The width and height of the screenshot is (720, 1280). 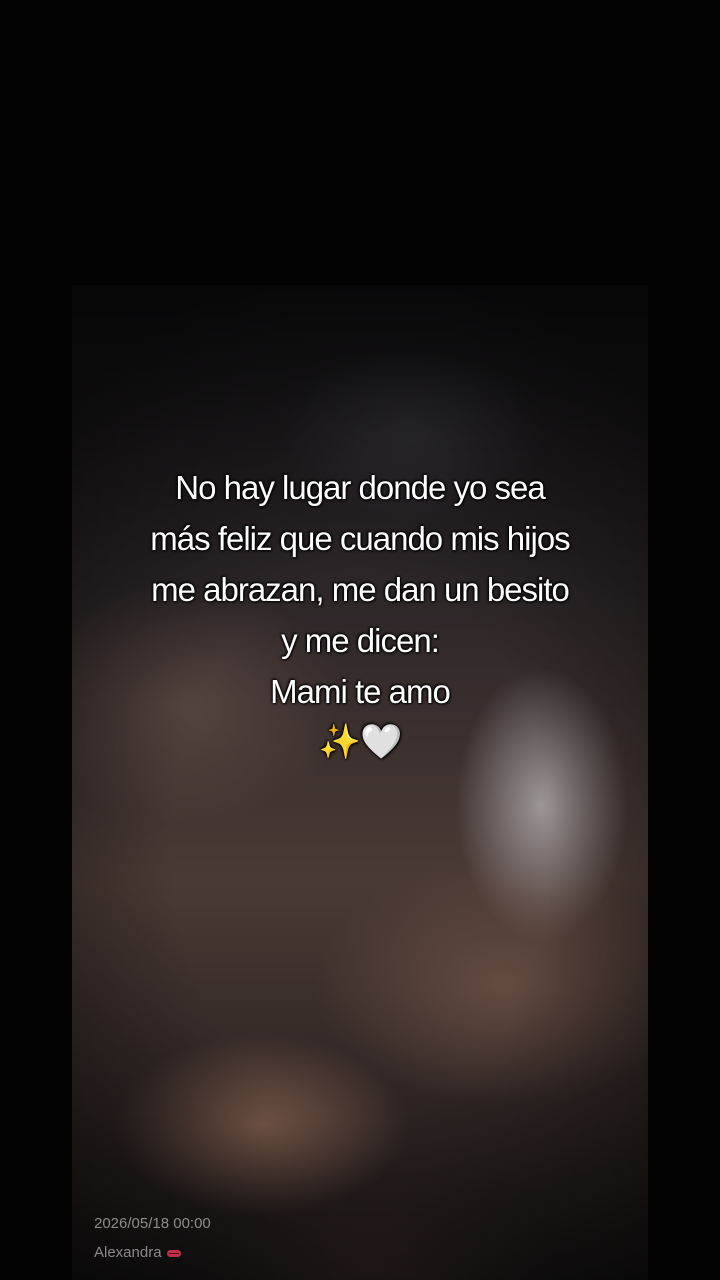 I want to click on caption-line-1: No hay lugar donde yo sea, so click(x=360, y=487).